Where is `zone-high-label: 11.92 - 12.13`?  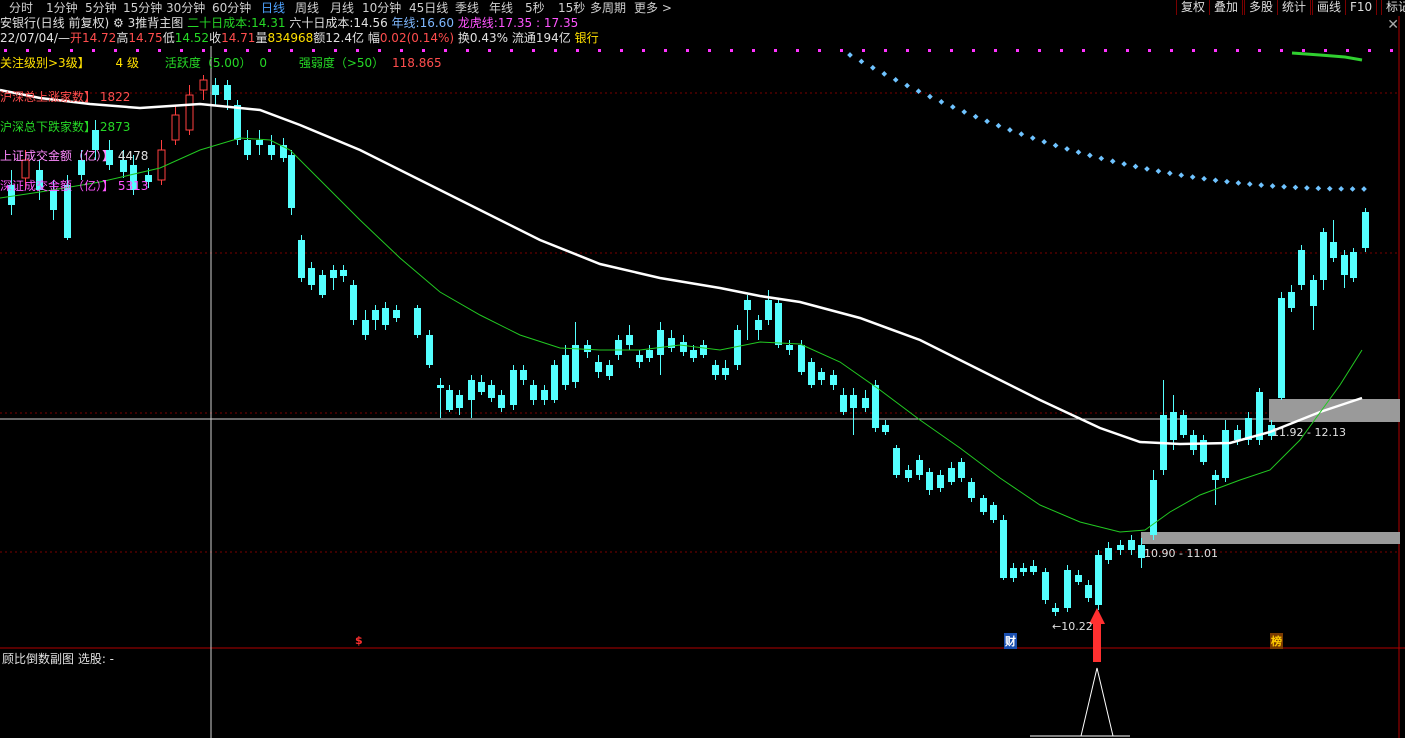 zone-high-label: 11.92 - 12.13 is located at coordinates (1309, 432).